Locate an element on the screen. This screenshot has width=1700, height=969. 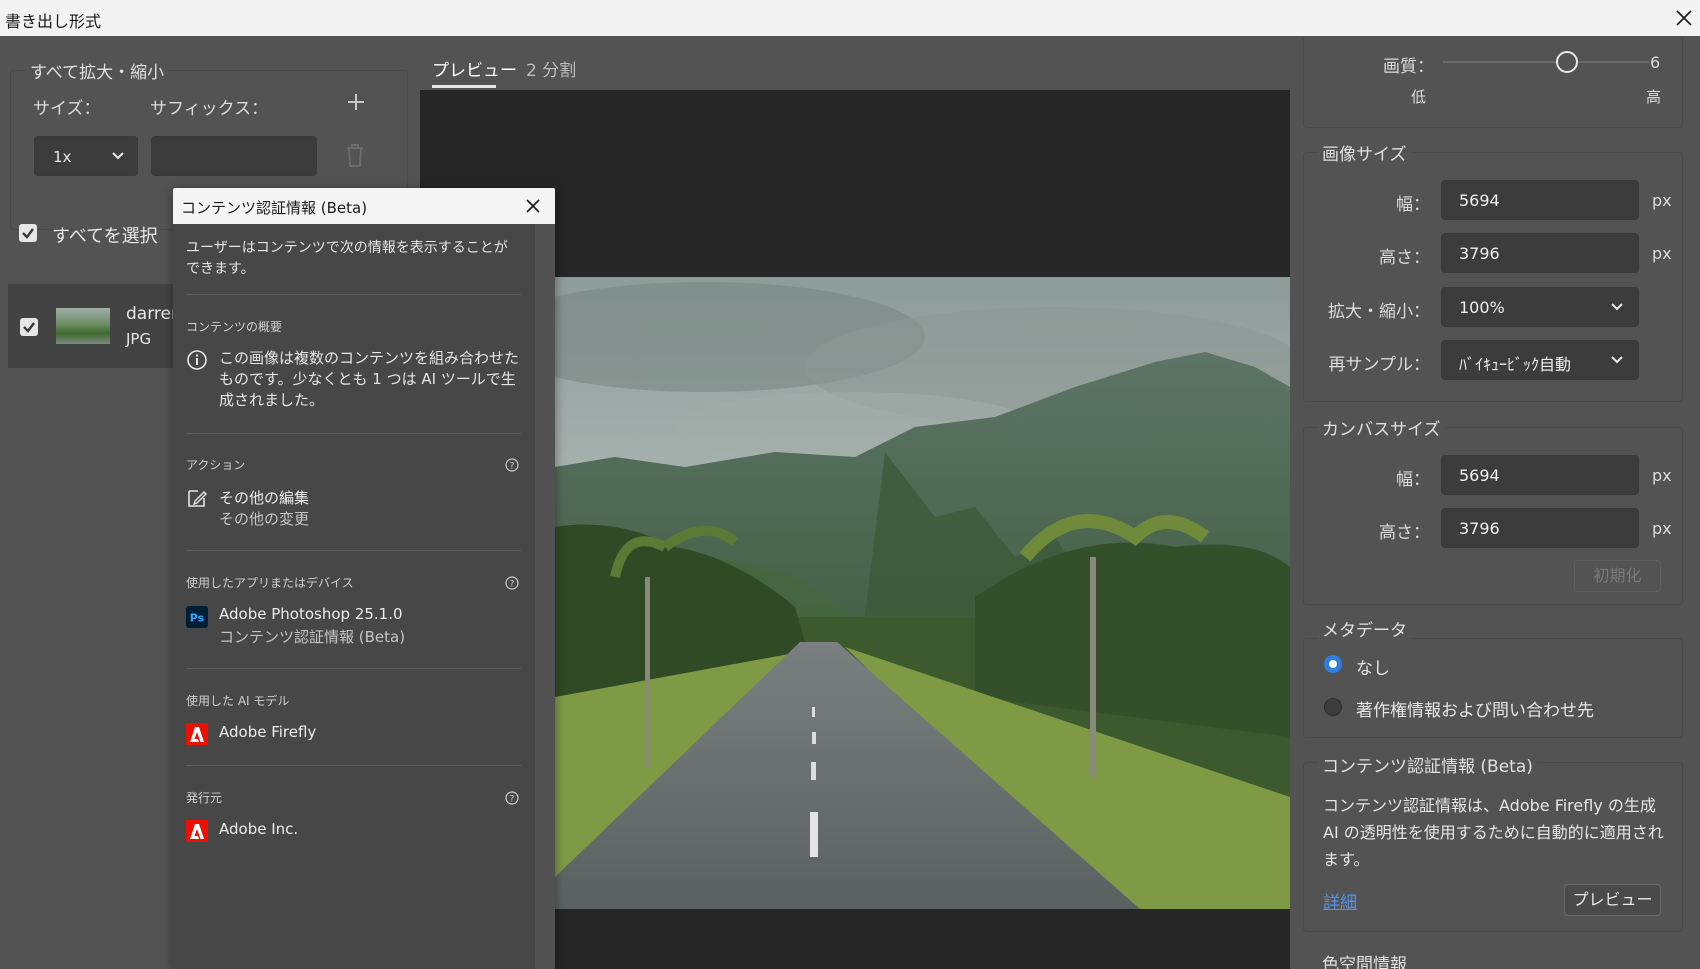
info-icon is located at coordinates (197, 360).